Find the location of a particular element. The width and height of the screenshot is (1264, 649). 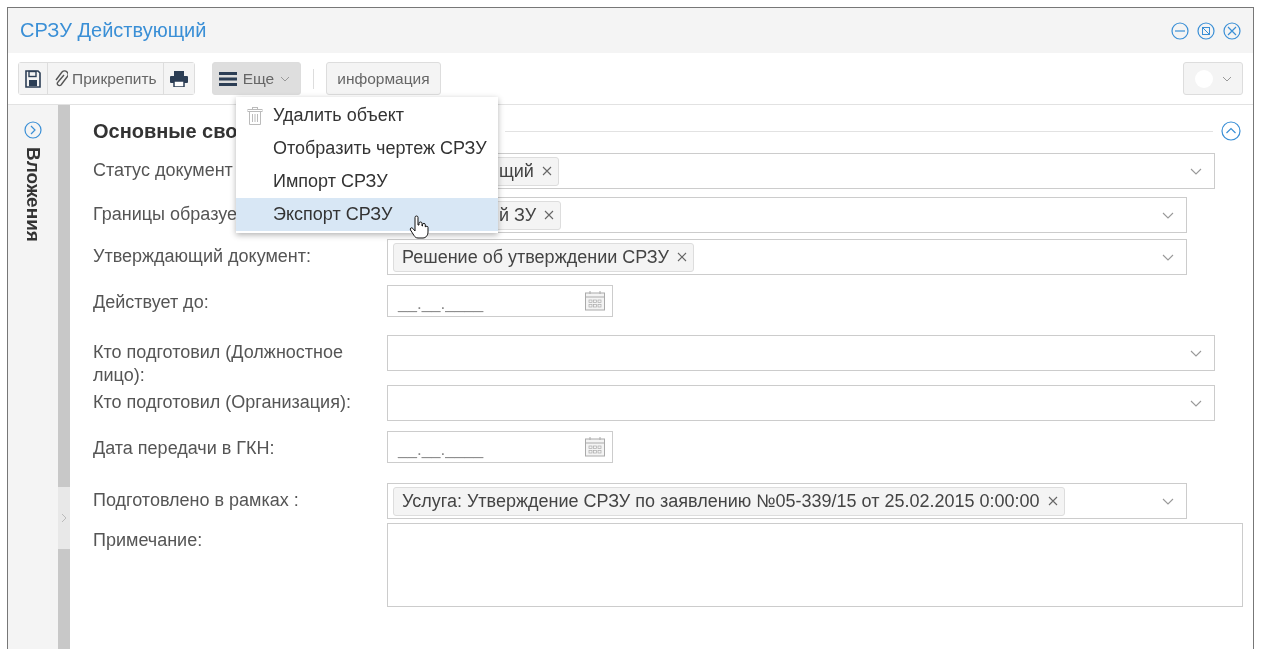

window-title: СРЗУ Действующий is located at coordinates (113, 30).